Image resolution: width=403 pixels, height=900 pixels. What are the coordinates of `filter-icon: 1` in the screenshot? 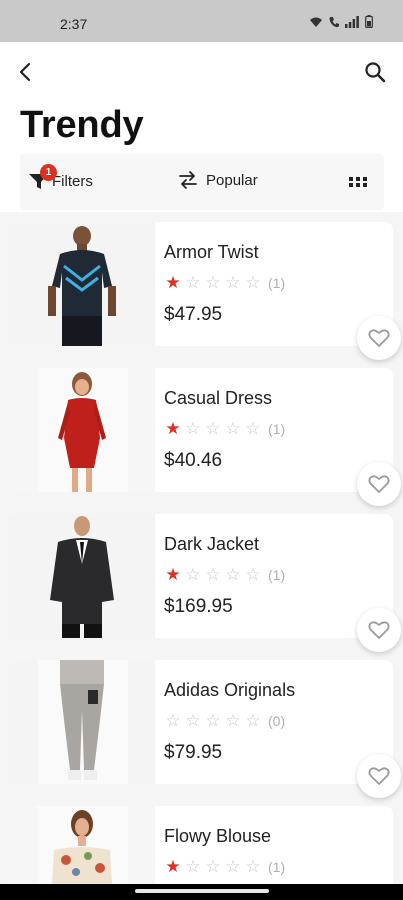 It's located at (42, 178).